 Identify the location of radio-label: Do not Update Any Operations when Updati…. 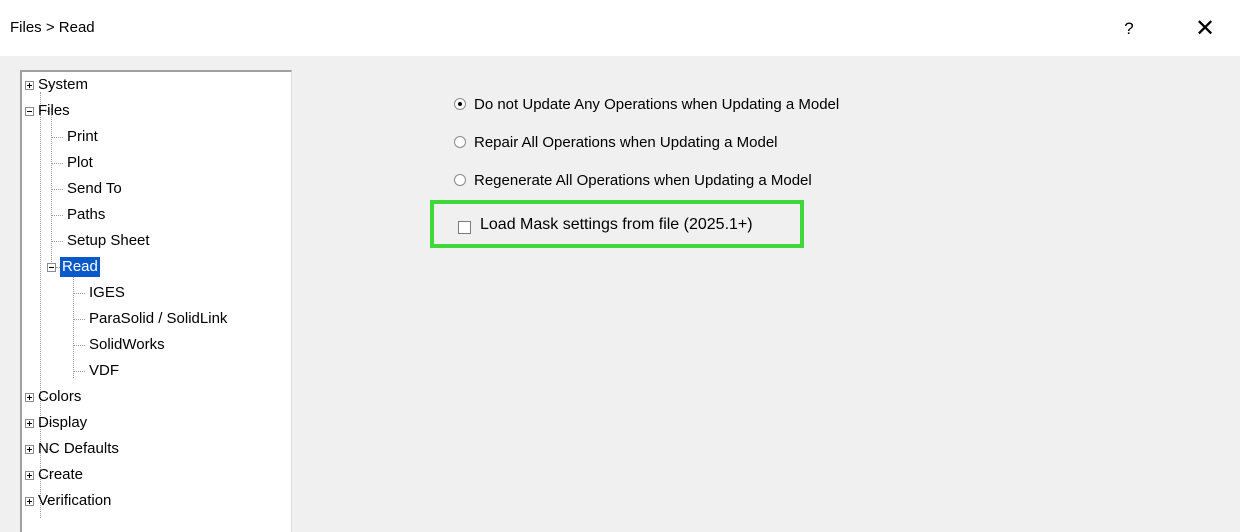
(657, 104).